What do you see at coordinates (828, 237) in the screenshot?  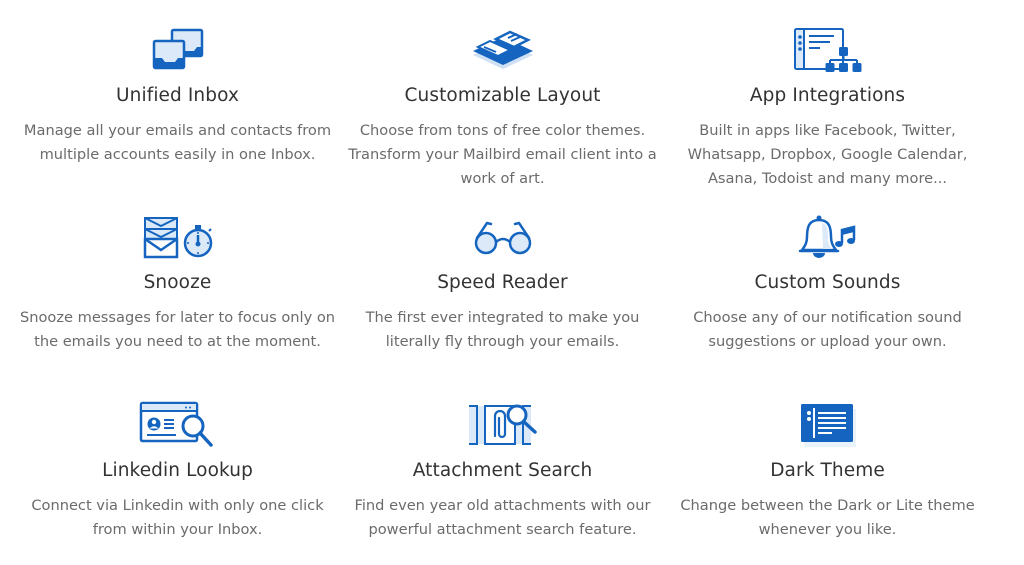 I see `custom-sounds-icon` at bounding box center [828, 237].